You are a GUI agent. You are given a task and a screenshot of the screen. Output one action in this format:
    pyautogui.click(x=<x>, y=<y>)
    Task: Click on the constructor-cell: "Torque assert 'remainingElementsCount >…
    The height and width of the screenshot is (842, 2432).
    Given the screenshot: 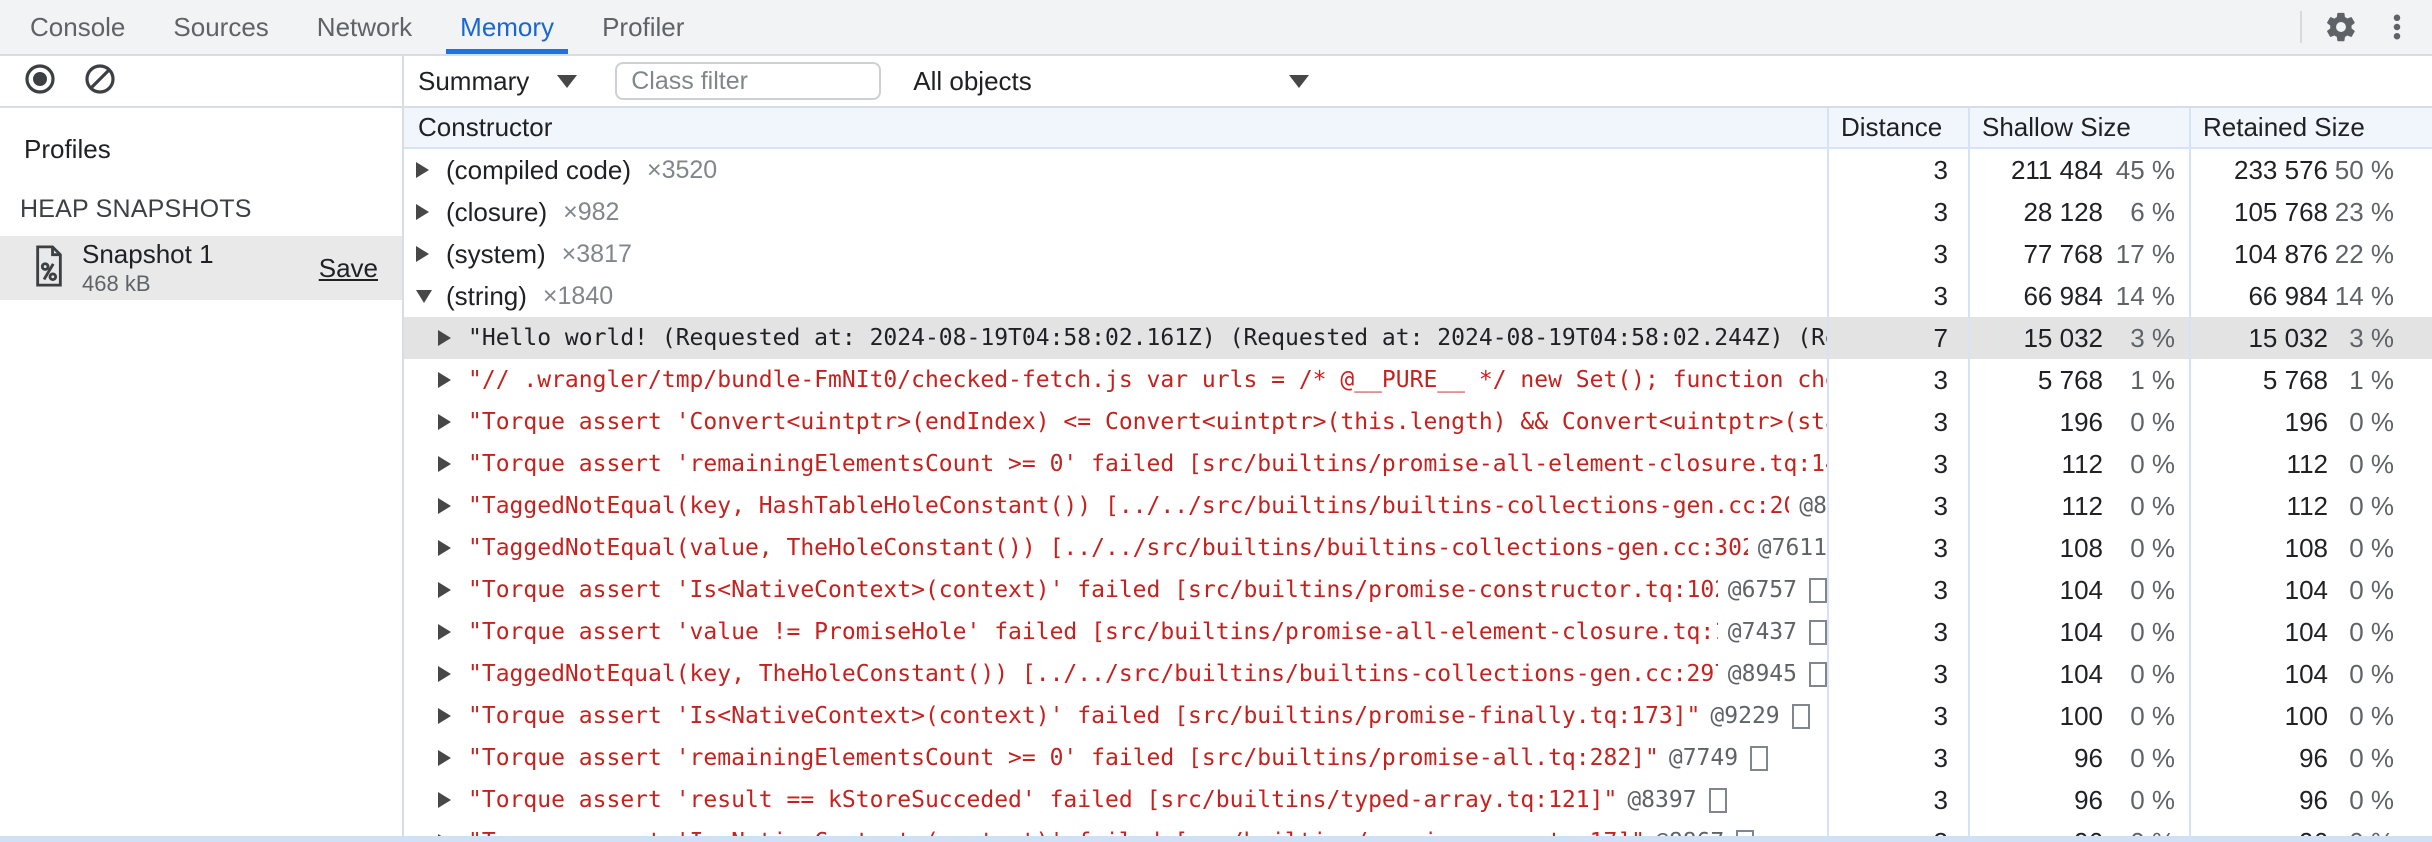 What is the action you would take?
    pyautogui.click(x=1115, y=758)
    